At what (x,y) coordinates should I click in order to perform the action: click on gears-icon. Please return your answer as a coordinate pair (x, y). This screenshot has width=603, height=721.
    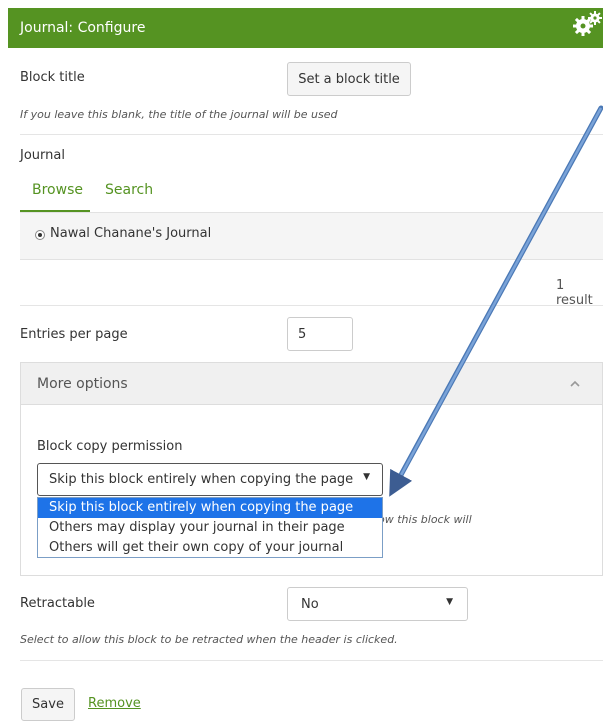
    Looking at the image, I should click on (588, 24).